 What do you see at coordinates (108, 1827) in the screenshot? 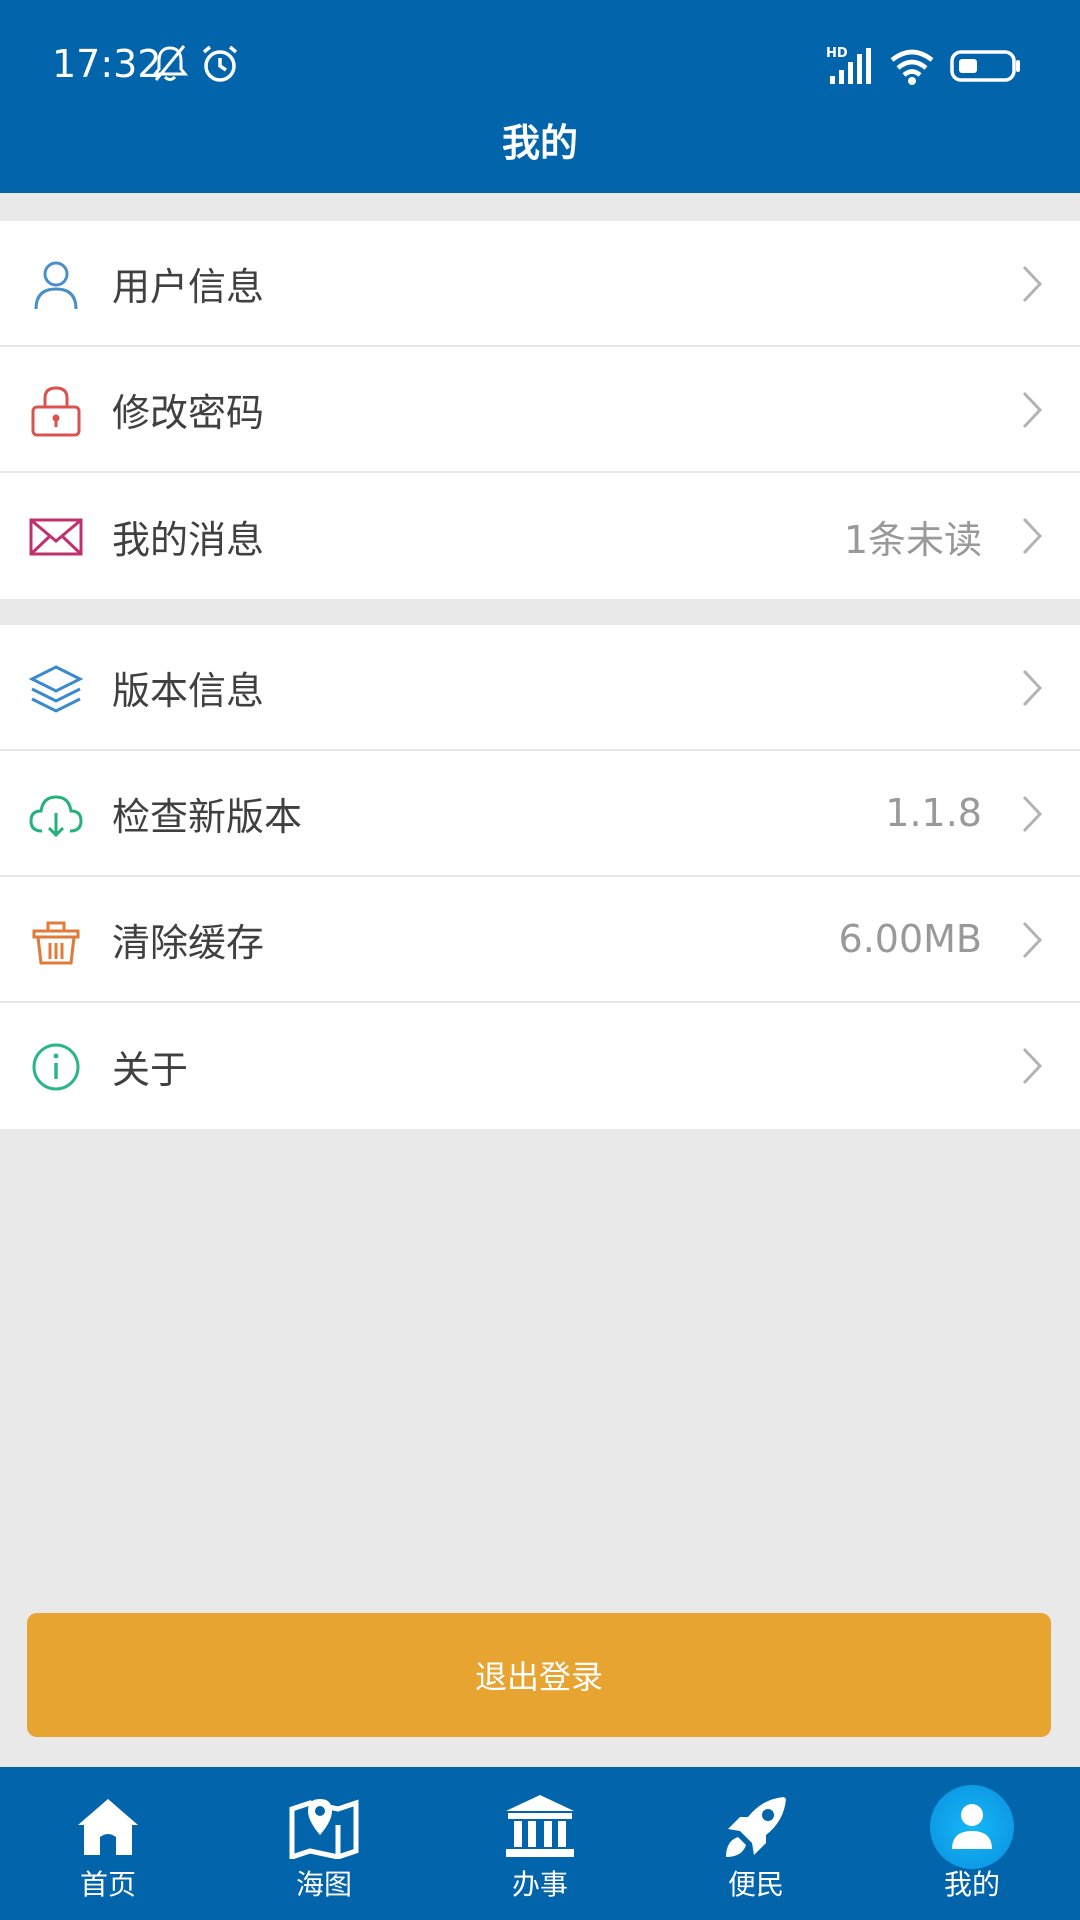
I see `home-icon` at bounding box center [108, 1827].